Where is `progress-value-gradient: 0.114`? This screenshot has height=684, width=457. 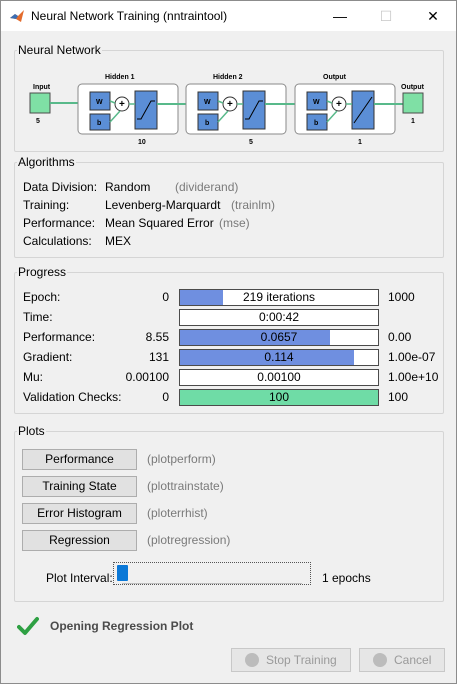 progress-value-gradient: 0.114 is located at coordinates (279, 357).